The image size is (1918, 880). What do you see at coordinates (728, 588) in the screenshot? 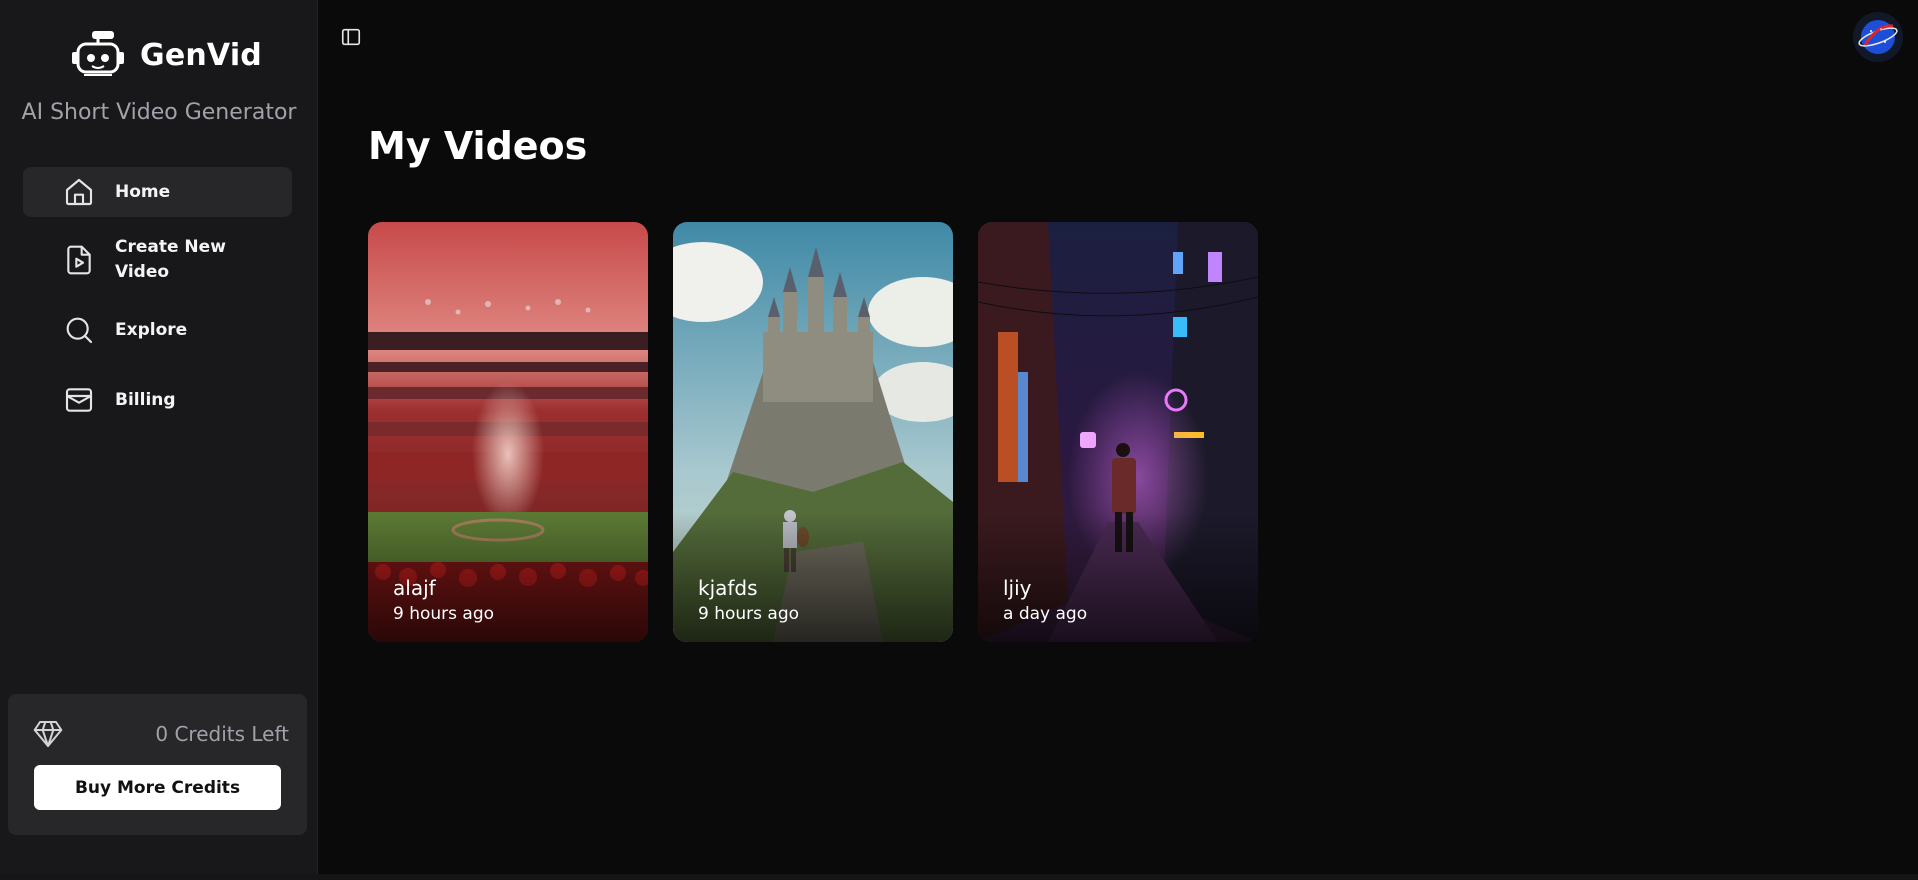
I see `video-title: kjafds` at bounding box center [728, 588].